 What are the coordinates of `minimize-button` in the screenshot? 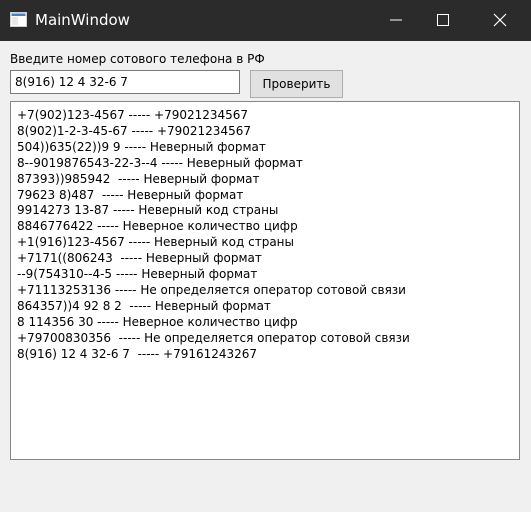 It's located at (397, 20).